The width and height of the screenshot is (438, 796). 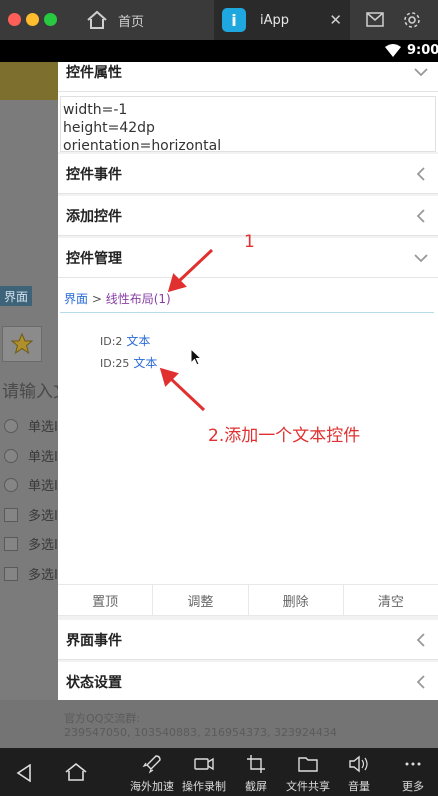 I want to click on nav-more: 更多, so click(x=413, y=774).